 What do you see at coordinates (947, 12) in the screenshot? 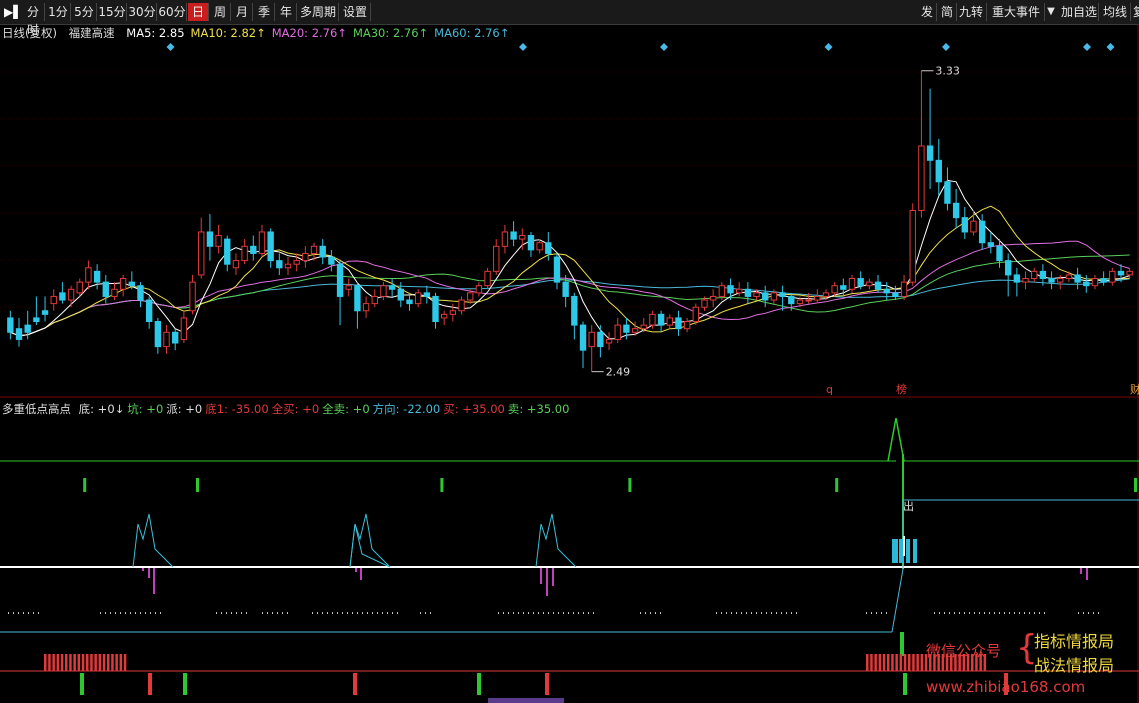
I see `toolbar-btn-1: 简` at bounding box center [947, 12].